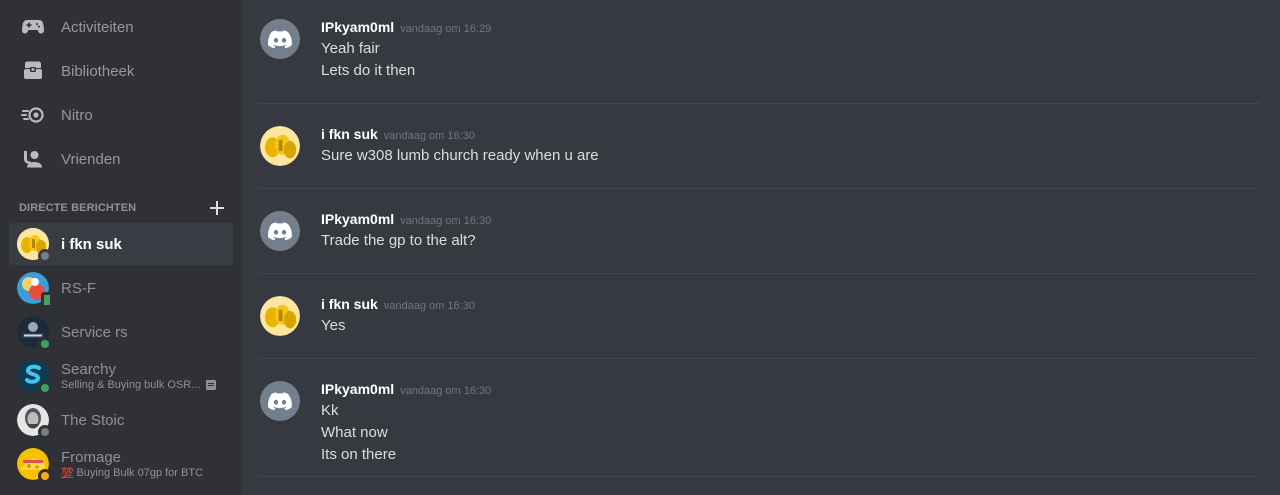 The width and height of the screenshot is (1280, 495). What do you see at coordinates (140, 473) in the screenshot?
I see `dm-activity-text: Buying Bulk 07gp for BTC` at bounding box center [140, 473].